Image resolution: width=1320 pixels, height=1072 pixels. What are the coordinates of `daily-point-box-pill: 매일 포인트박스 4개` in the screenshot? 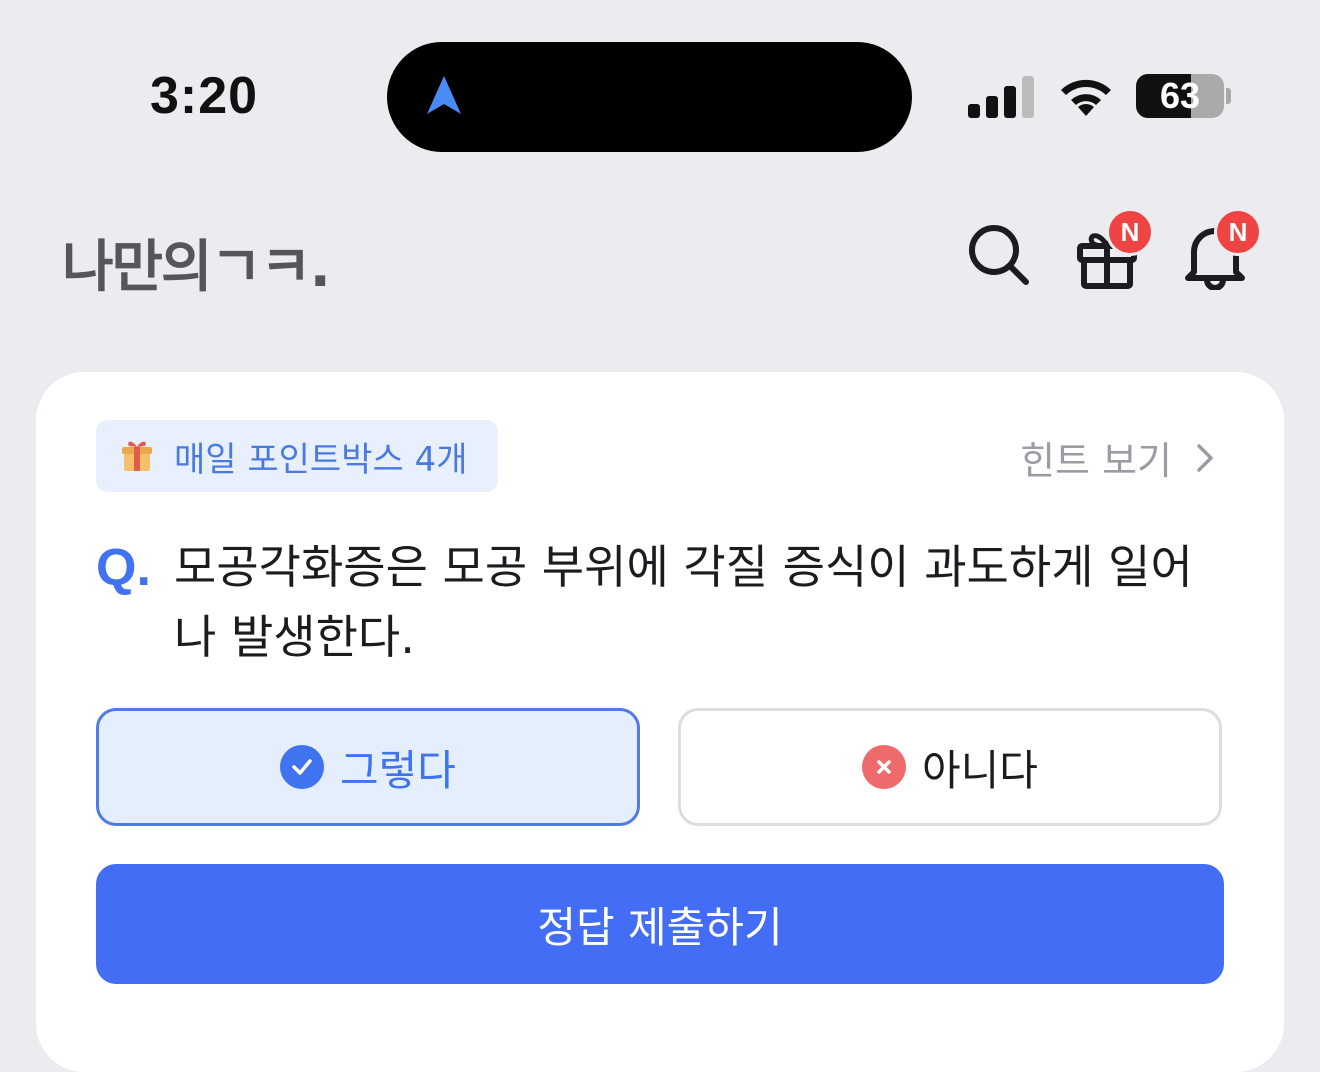 It's located at (297, 456).